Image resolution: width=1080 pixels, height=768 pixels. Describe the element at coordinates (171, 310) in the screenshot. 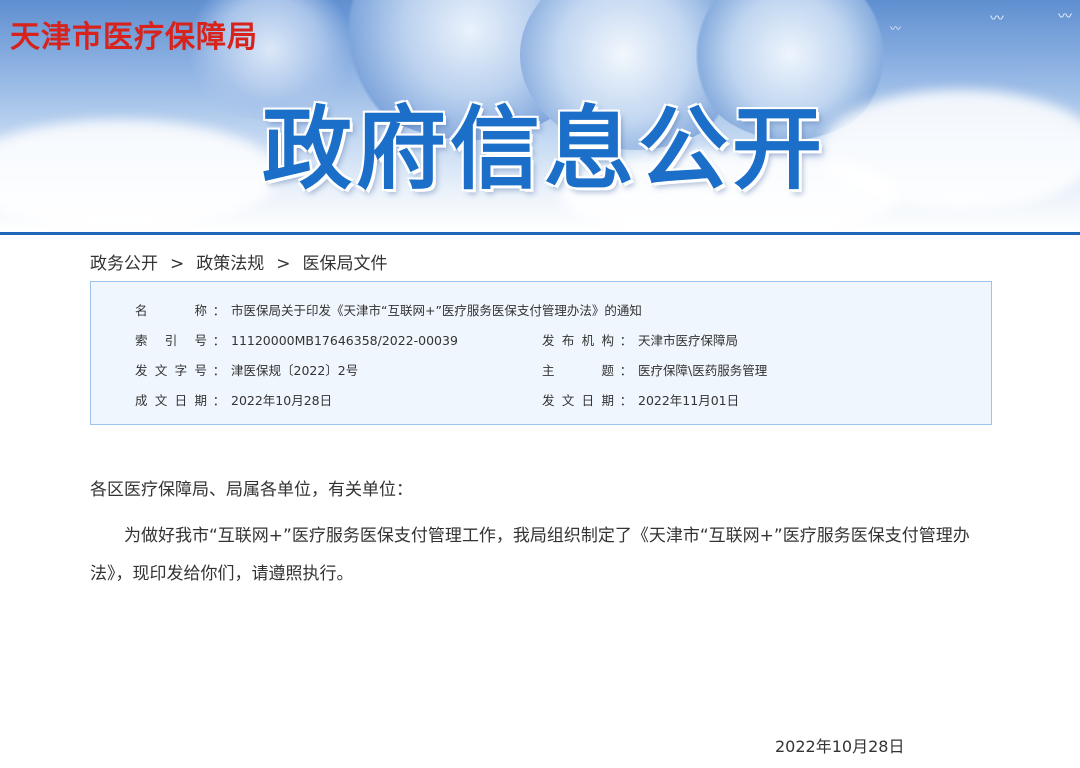

I see `metadata-label: 名 称` at that location.